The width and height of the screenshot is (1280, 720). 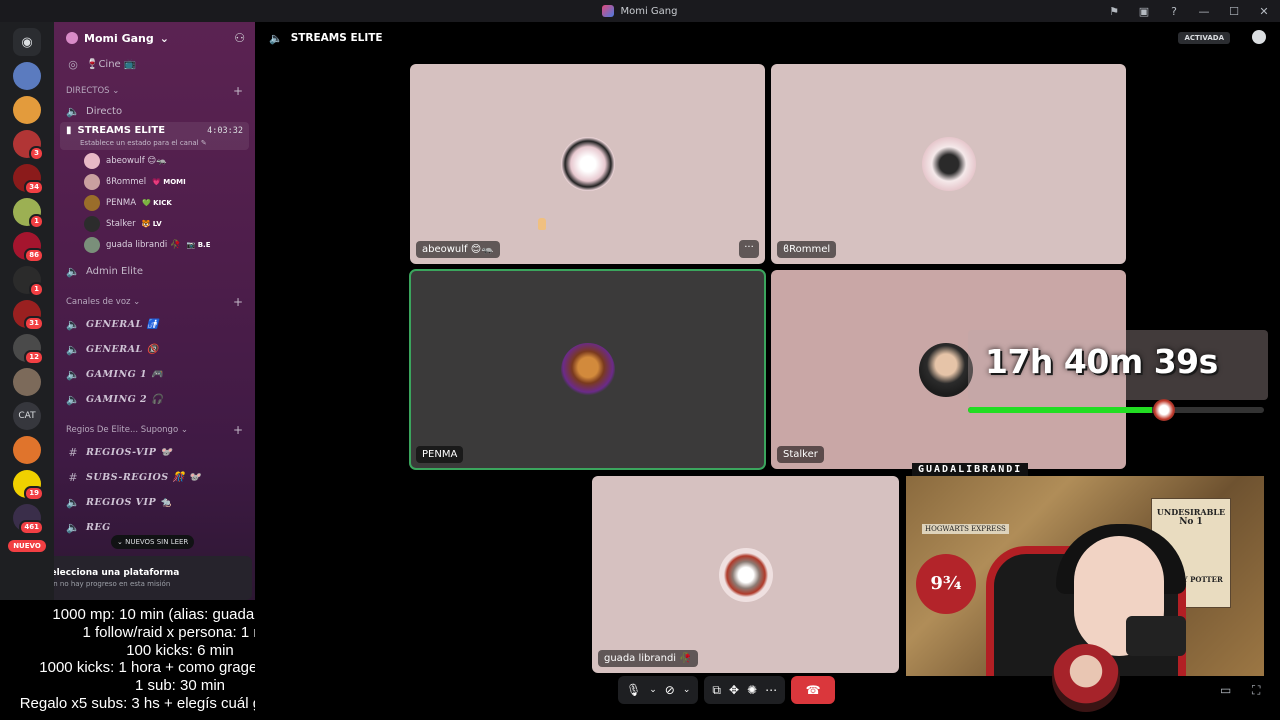 What do you see at coordinates (154, 399) in the screenshot?
I see `channel-gaming-2: 🔈 GAMING 2 🎧` at bounding box center [154, 399].